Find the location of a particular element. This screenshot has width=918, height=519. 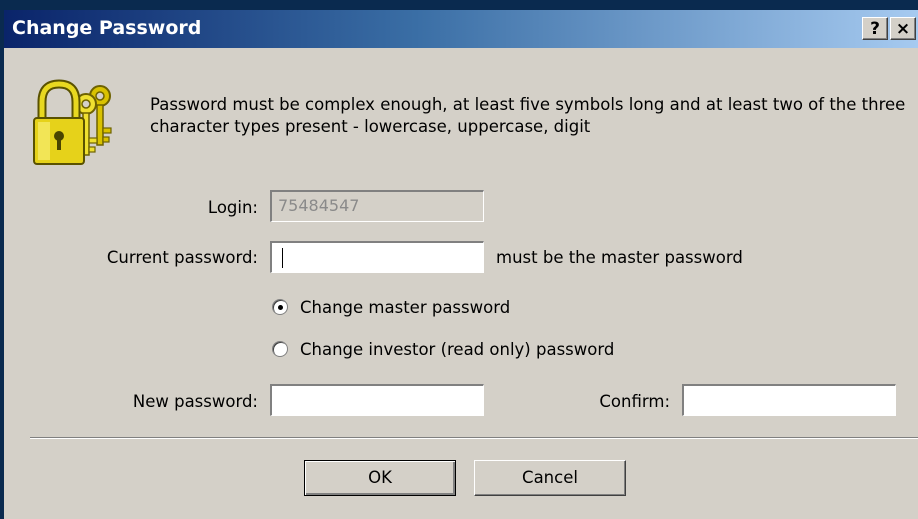

window-title: Change Password is located at coordinates (107, 28).